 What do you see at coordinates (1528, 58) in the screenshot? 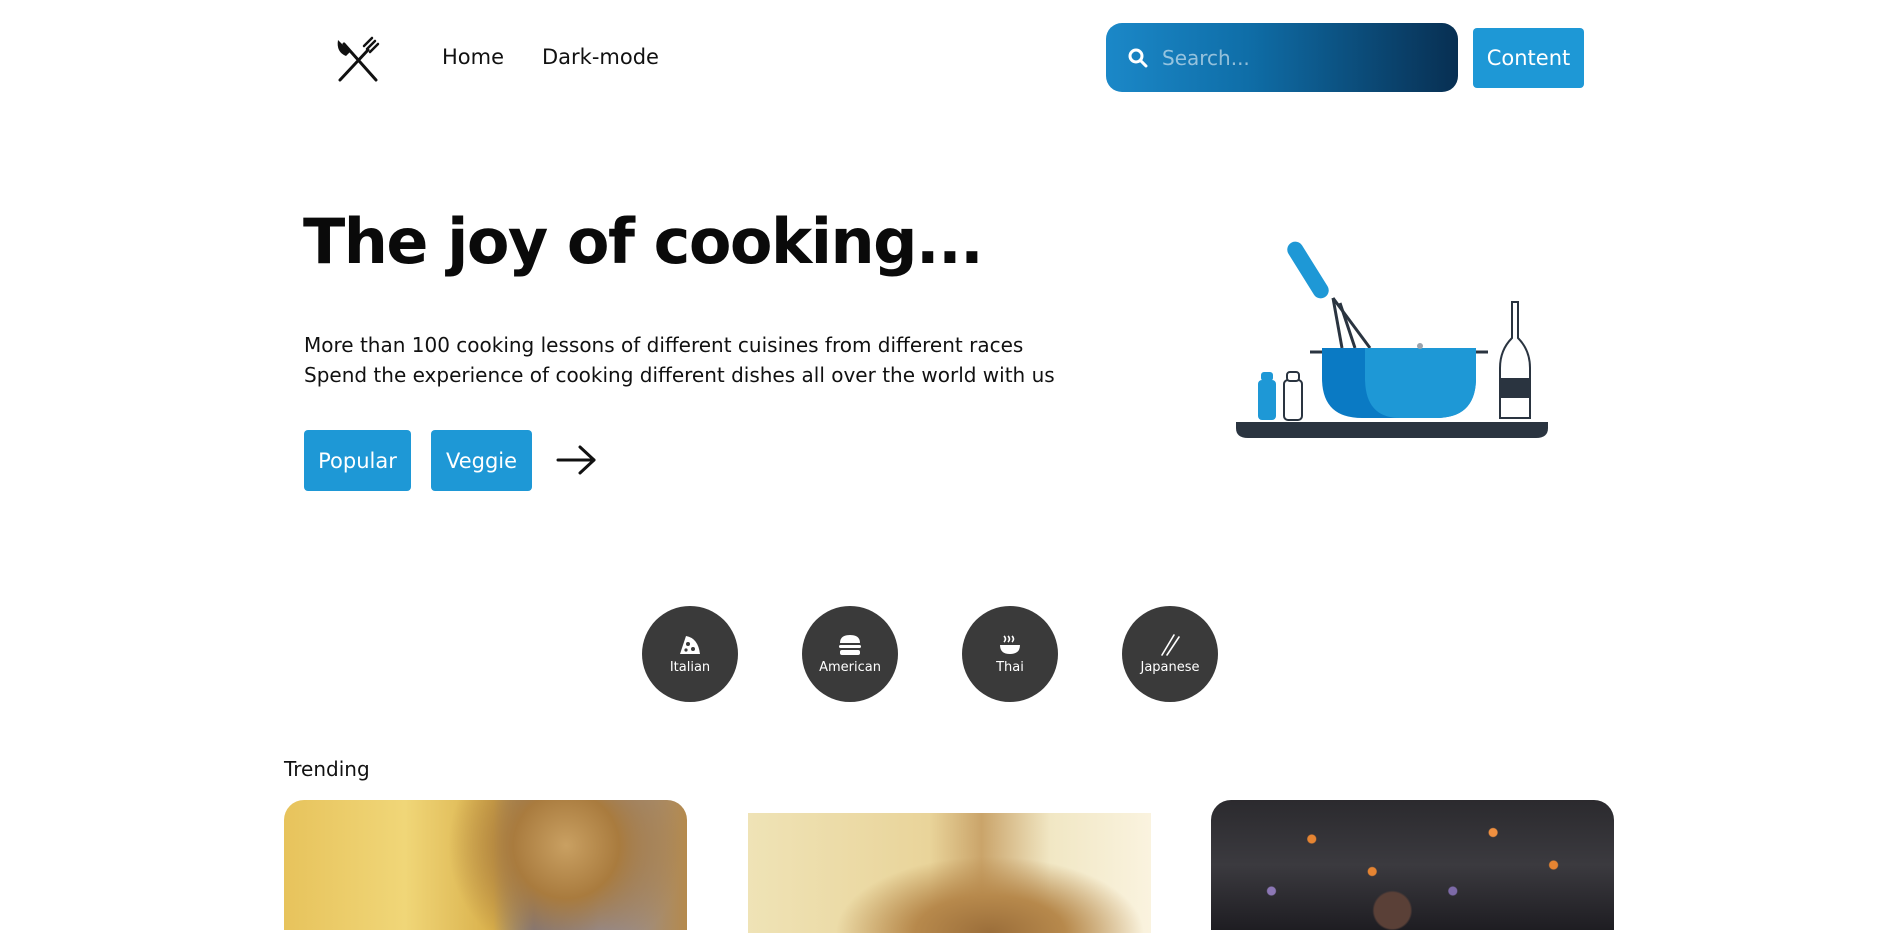
I see `content-button: Content` at bounding box center [1528, 58].